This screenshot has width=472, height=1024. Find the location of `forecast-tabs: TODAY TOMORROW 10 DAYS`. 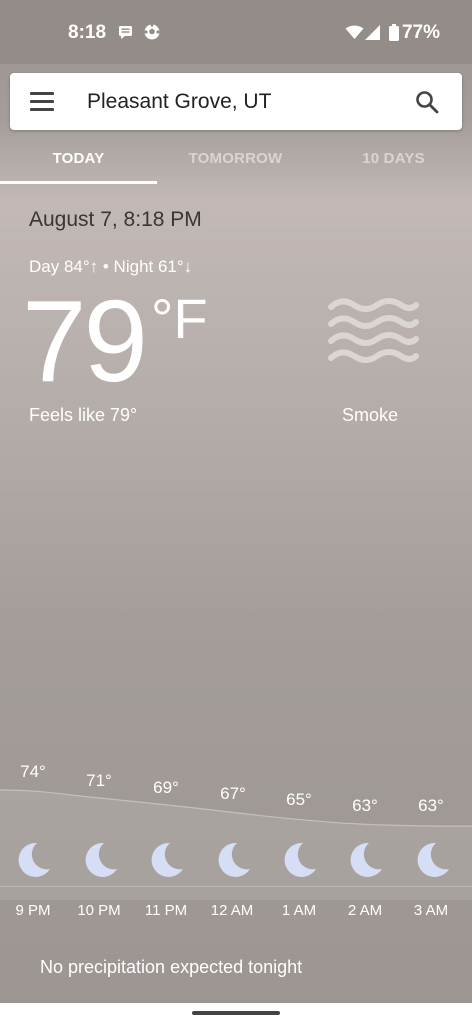

forecast-tabs: TODAY TOMORROW 10 DAYS is located at coordinates (236, 159).